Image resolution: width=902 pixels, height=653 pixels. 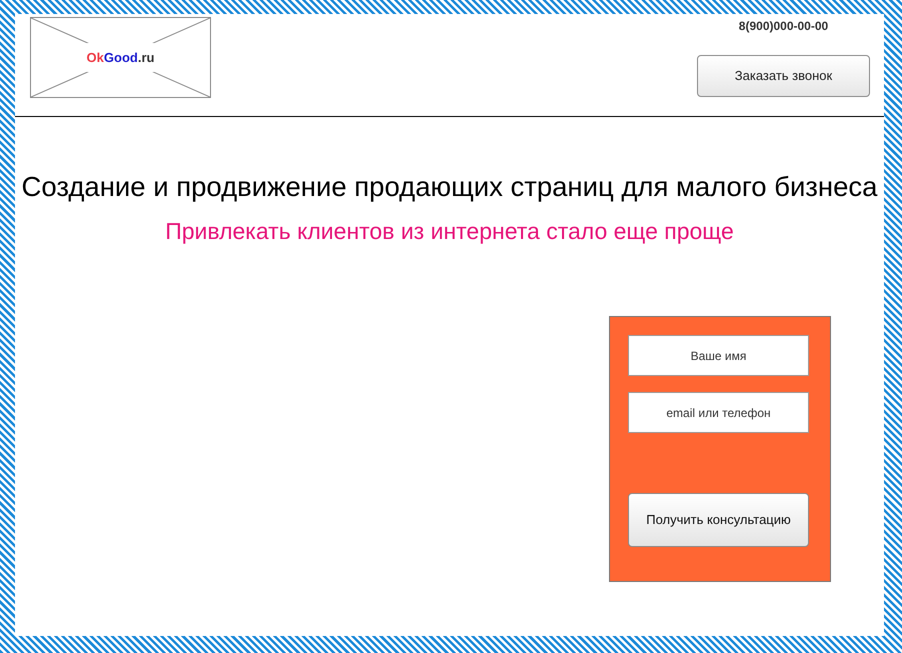 I want to click on hero-subtitle: Привлекать клиентов из интернета стало еще проще, so click(x=449, y=231).